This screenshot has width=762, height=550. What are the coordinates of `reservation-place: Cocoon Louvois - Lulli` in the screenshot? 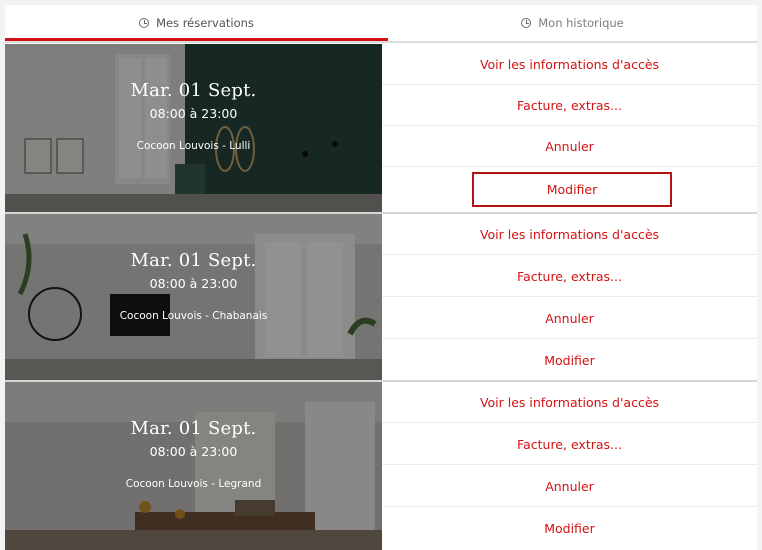 It's located at (193, 146).